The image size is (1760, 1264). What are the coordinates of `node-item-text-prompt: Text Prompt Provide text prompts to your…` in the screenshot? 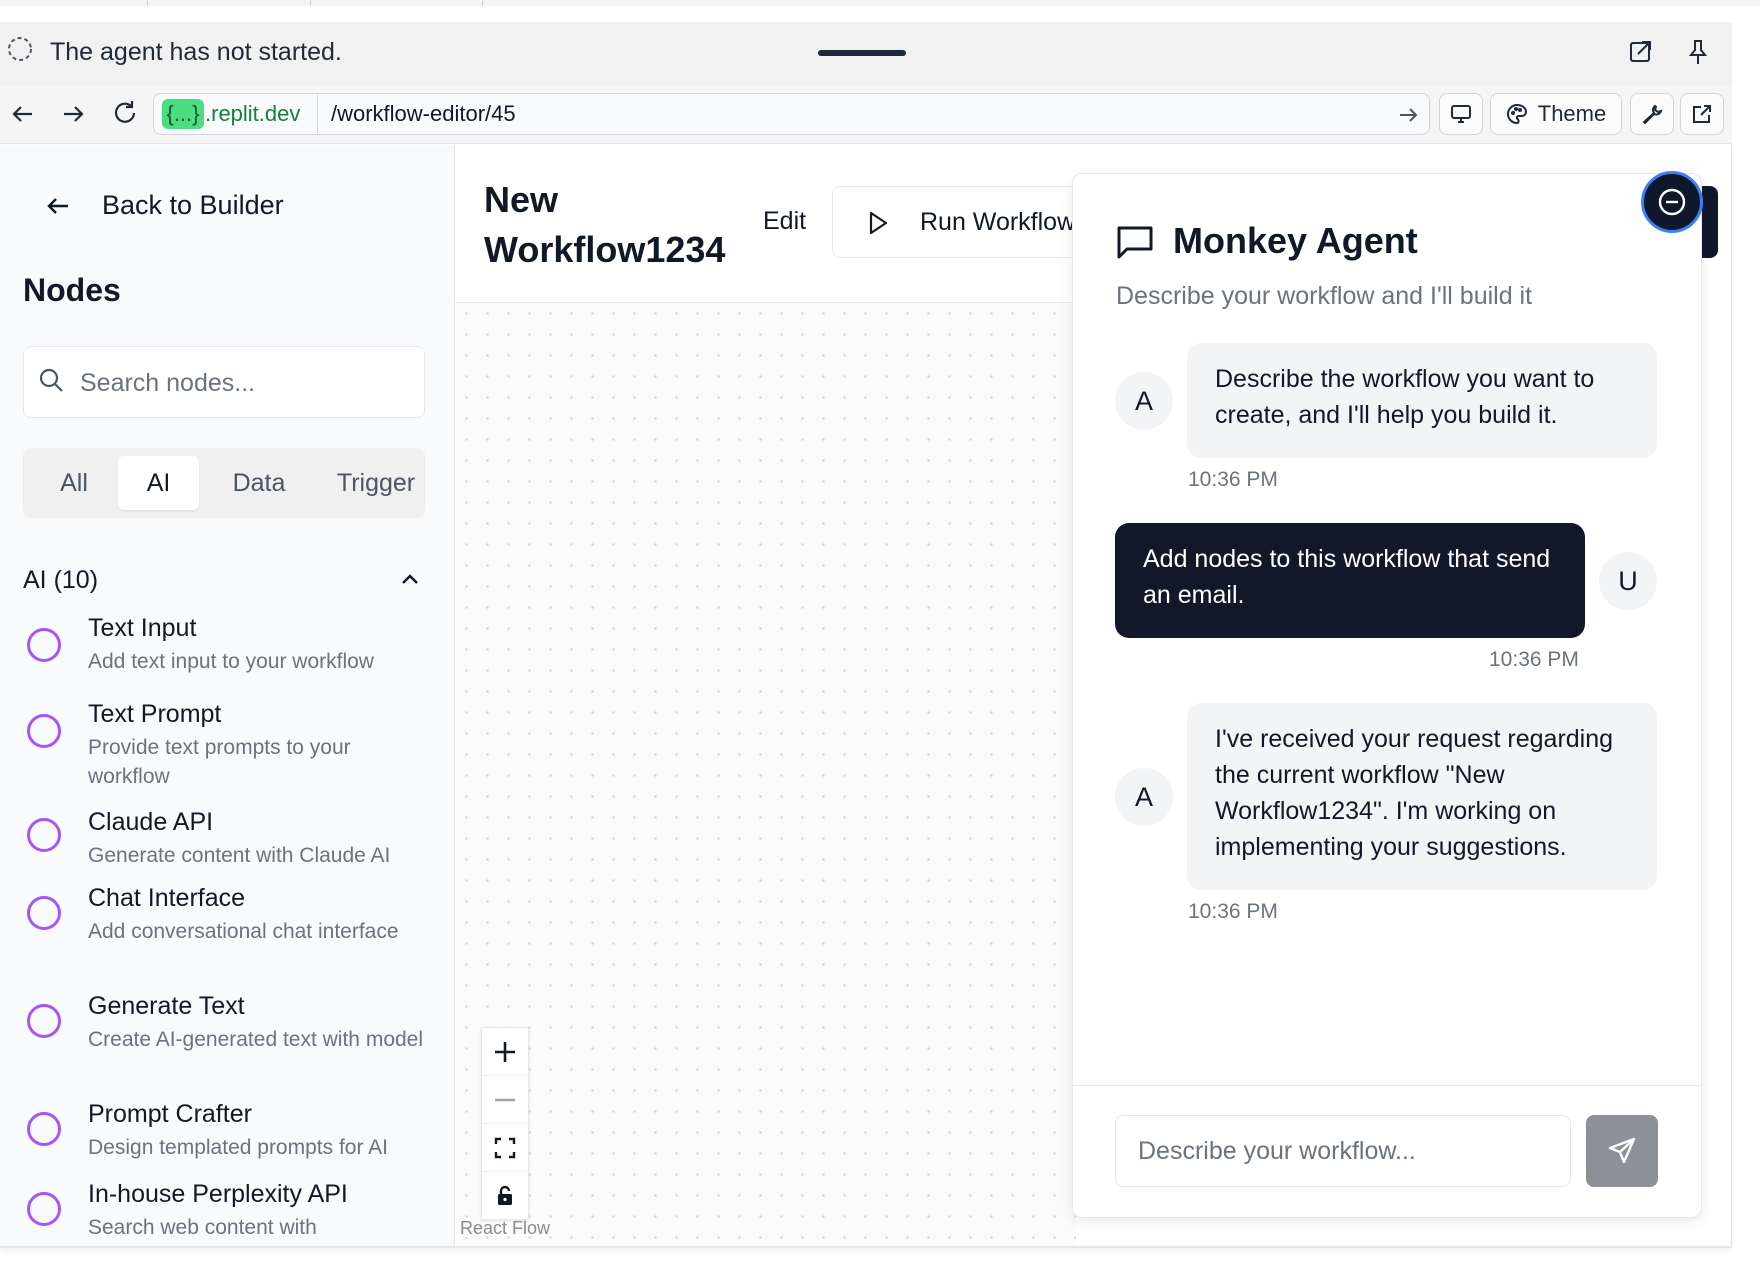 It's located at (225, 751).